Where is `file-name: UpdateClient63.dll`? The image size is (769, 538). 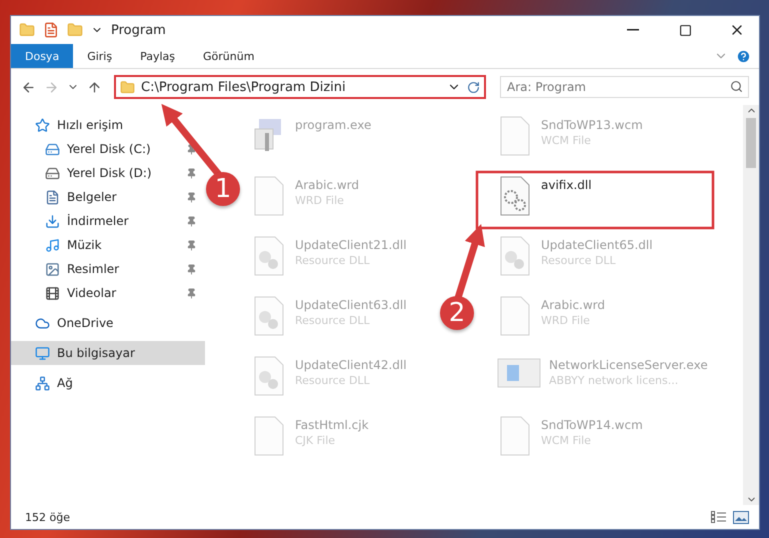 file-name: UpdateClient63.dll is located at coordinates (351, 305).